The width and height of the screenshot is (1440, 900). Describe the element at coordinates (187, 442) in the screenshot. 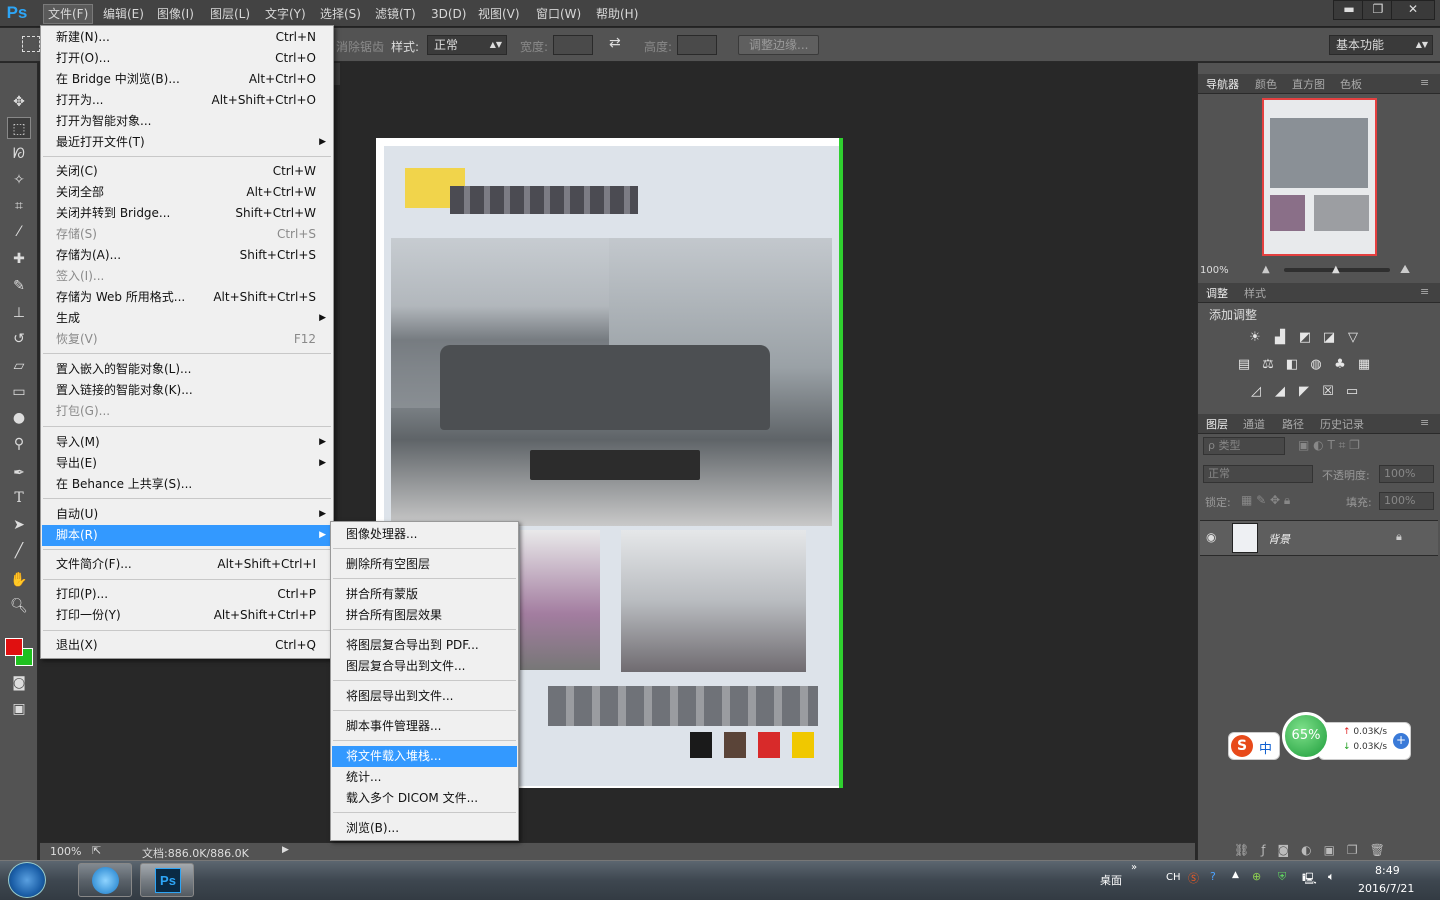

I see `menu-item-import: 导入(M) ▶` at that location.